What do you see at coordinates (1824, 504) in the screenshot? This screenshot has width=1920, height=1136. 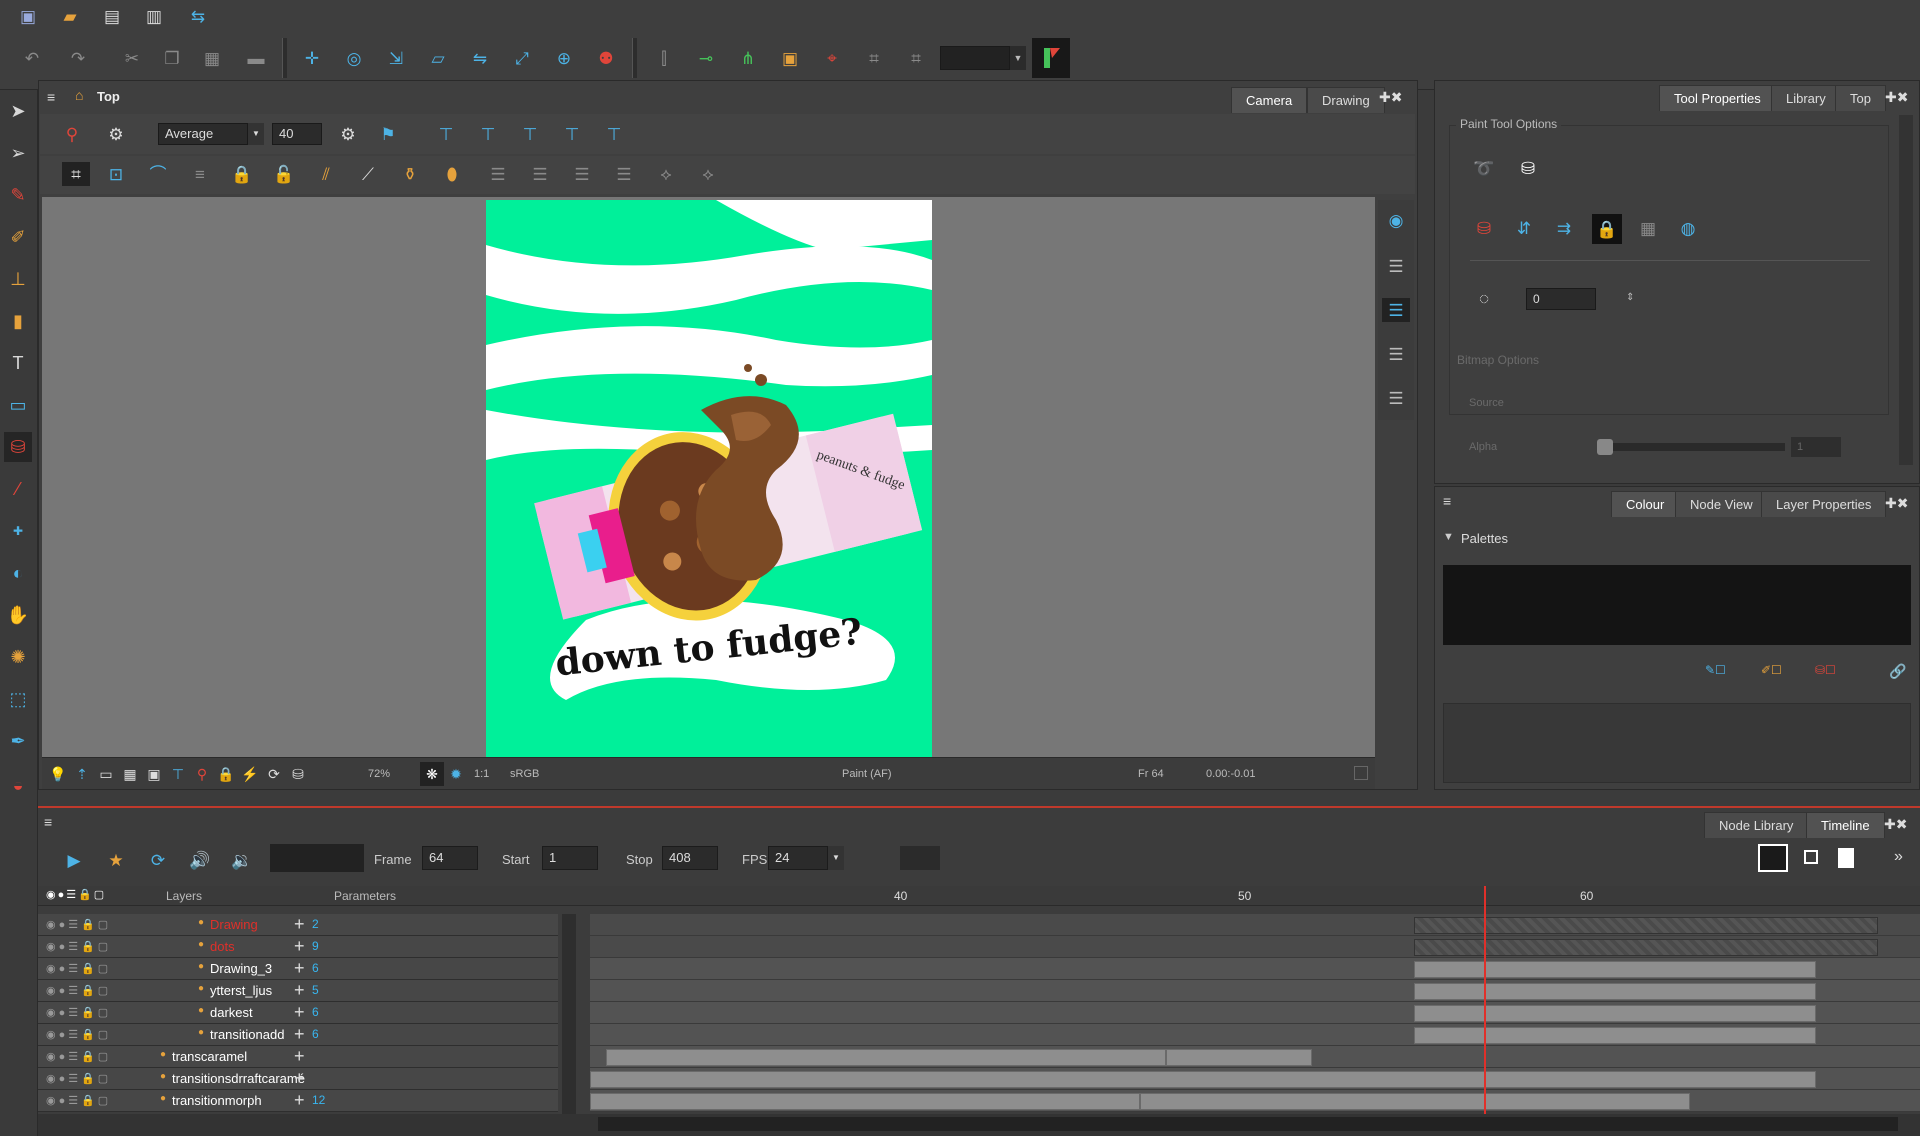 I see `tab-layer-properties: Layer Properties` at bounding box center [1824, 504].